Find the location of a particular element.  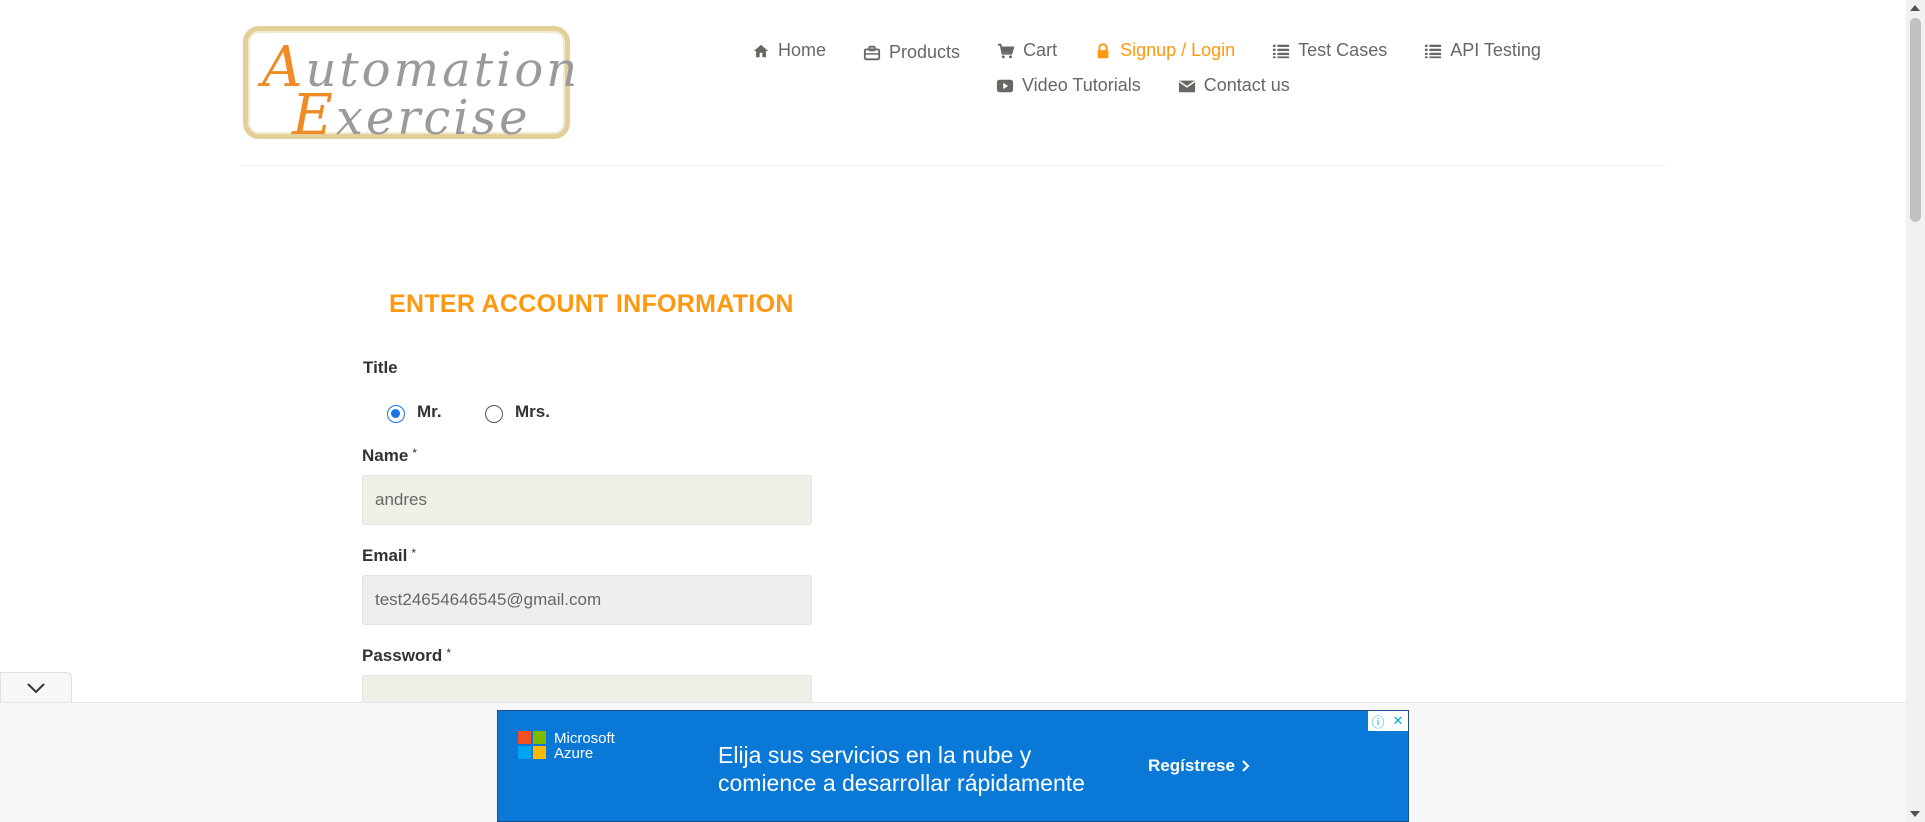

nav-video-tutorials: Video Tutorials is located at coordinates (1068, 85).